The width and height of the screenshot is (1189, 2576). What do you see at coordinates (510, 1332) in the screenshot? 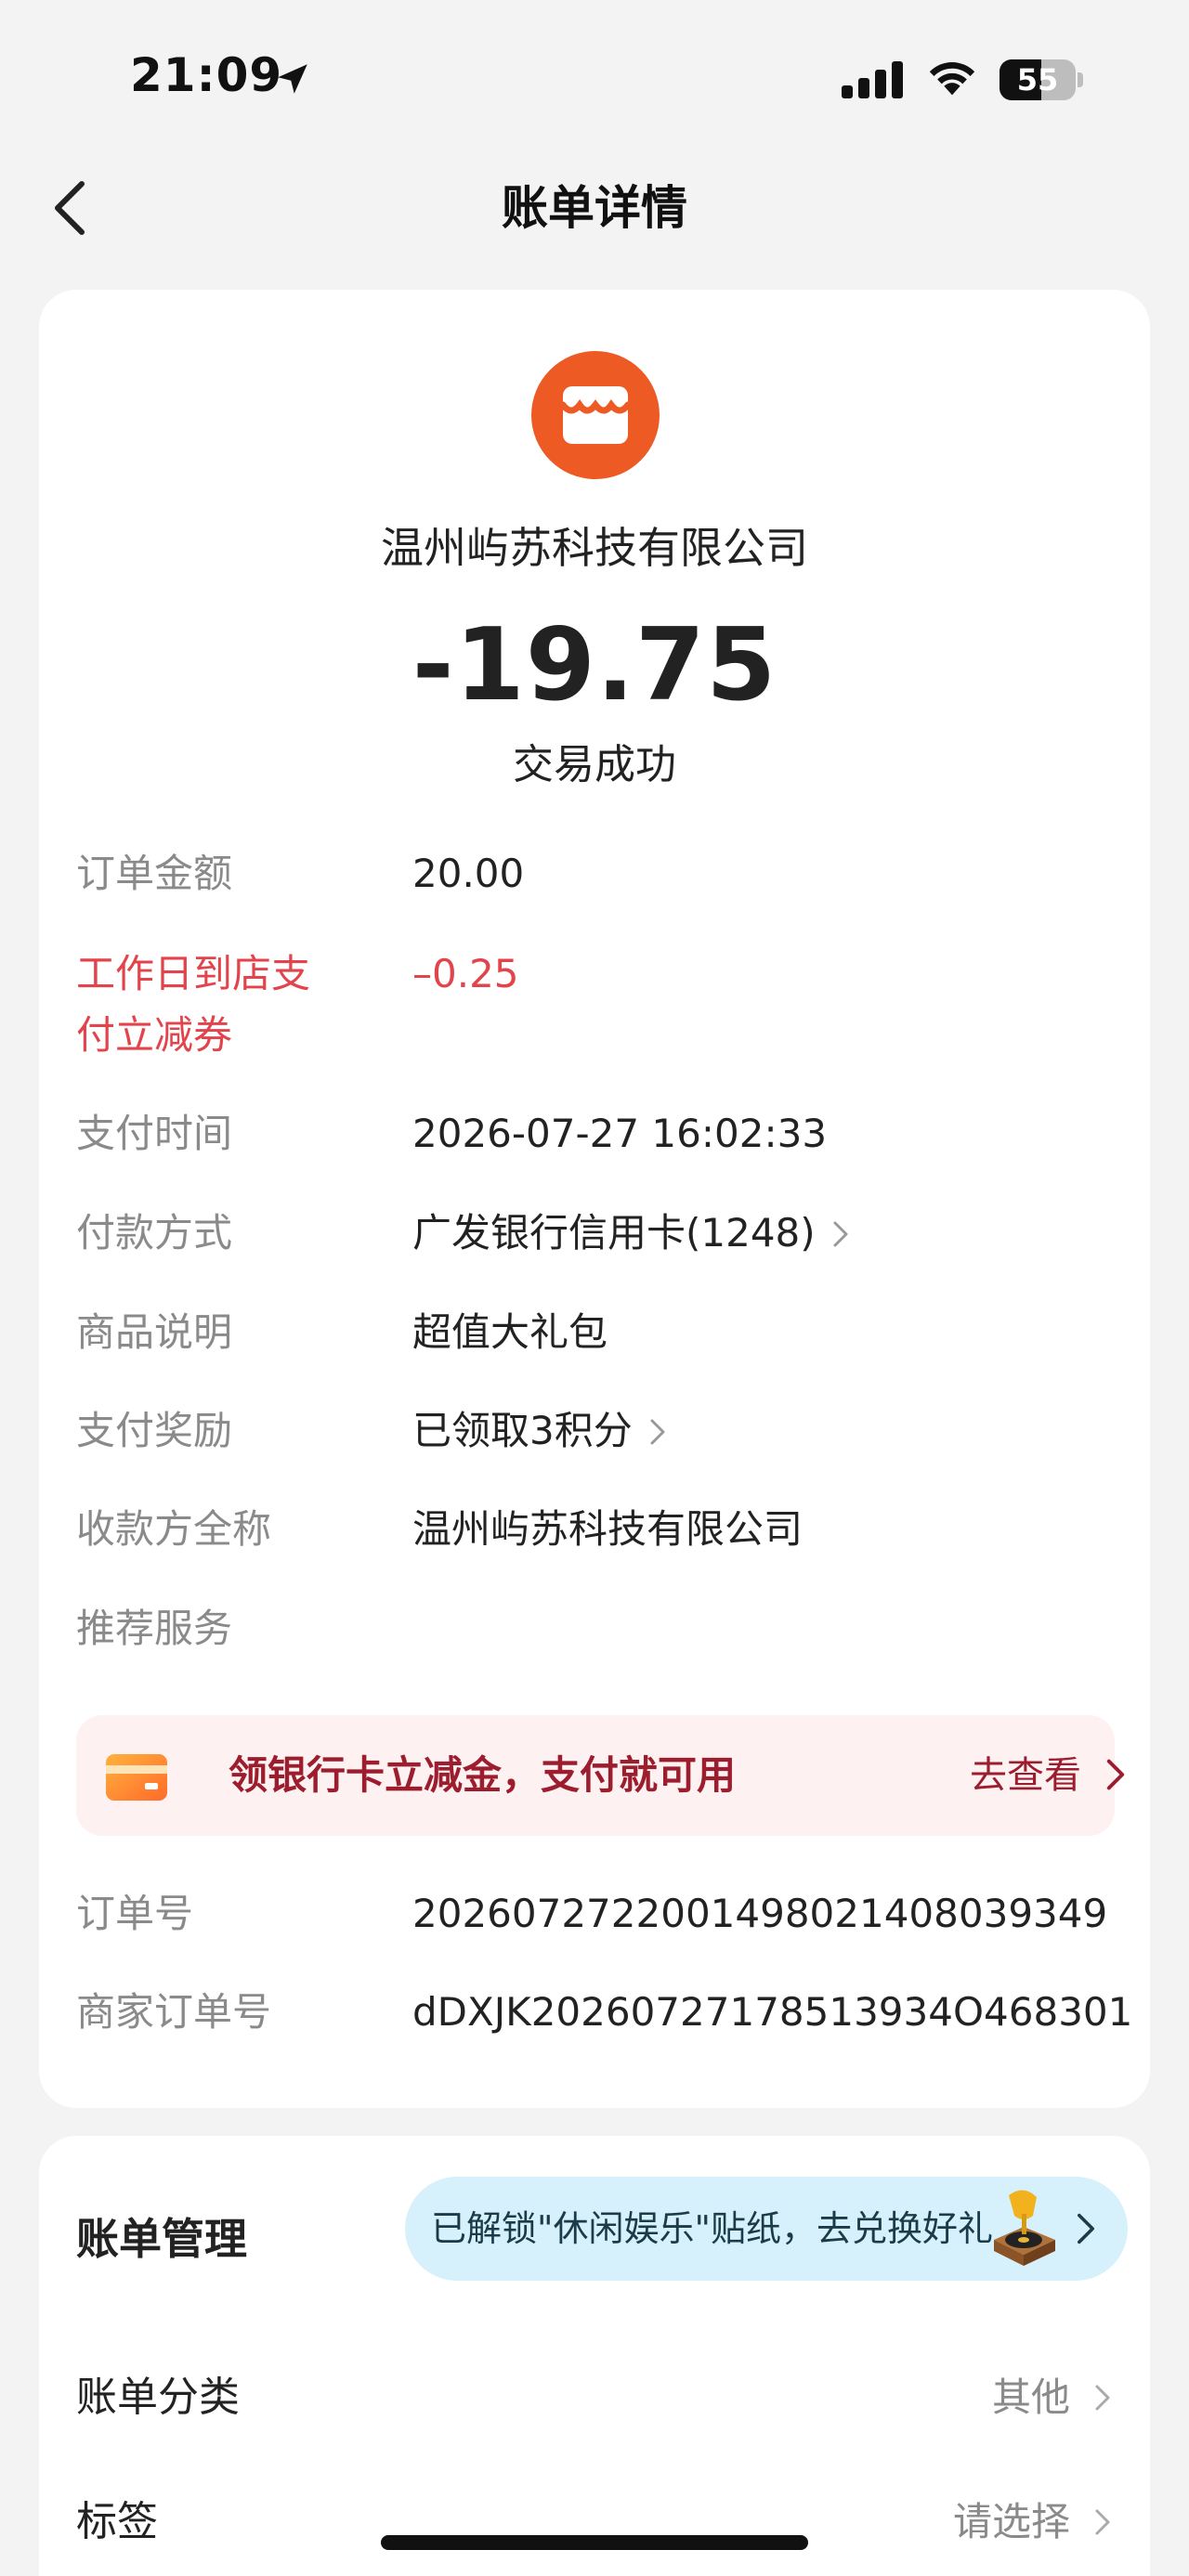
I see `product-desc-value: 超值大礼包` at bounding box center [510, 1332].